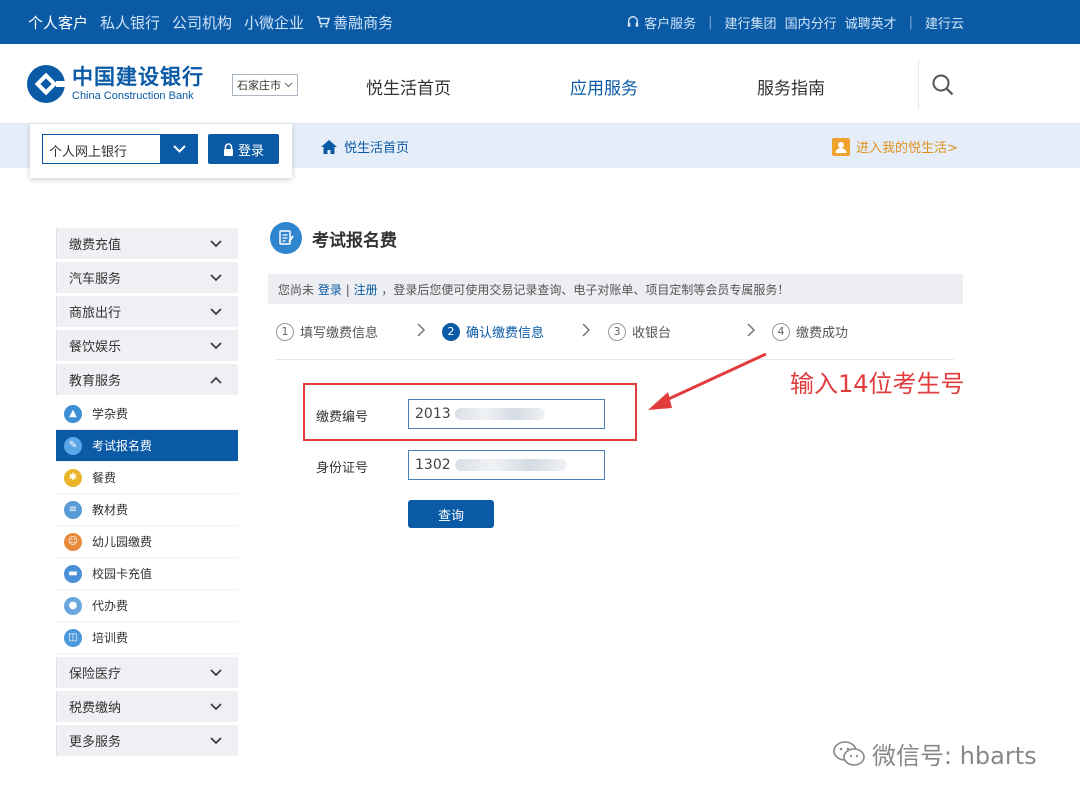 The height and width of the screenshot is (801, 1080). What do you see at coordinates (95, 279) in the screenshot?
I see `sidebar-category-label: 汽车服务` at bounding box center [95, 279].